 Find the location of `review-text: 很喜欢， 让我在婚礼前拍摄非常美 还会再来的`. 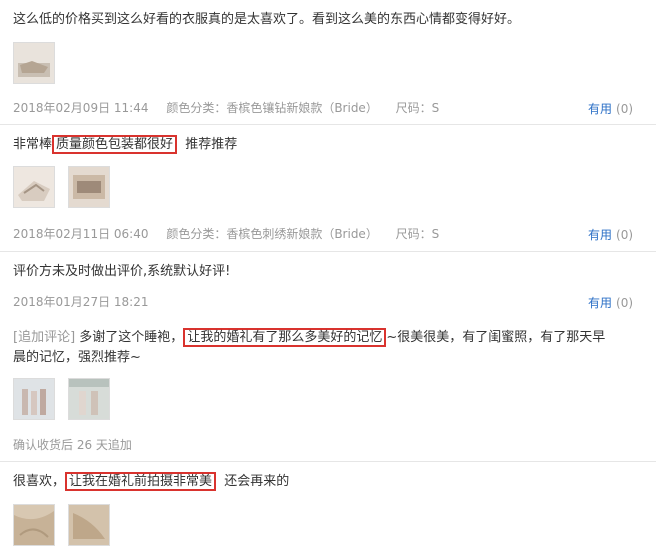

review-text: 很喜欢， 让我在婚礼前拍摄非常美 还会再来的 is located at coordinates (151, 481).